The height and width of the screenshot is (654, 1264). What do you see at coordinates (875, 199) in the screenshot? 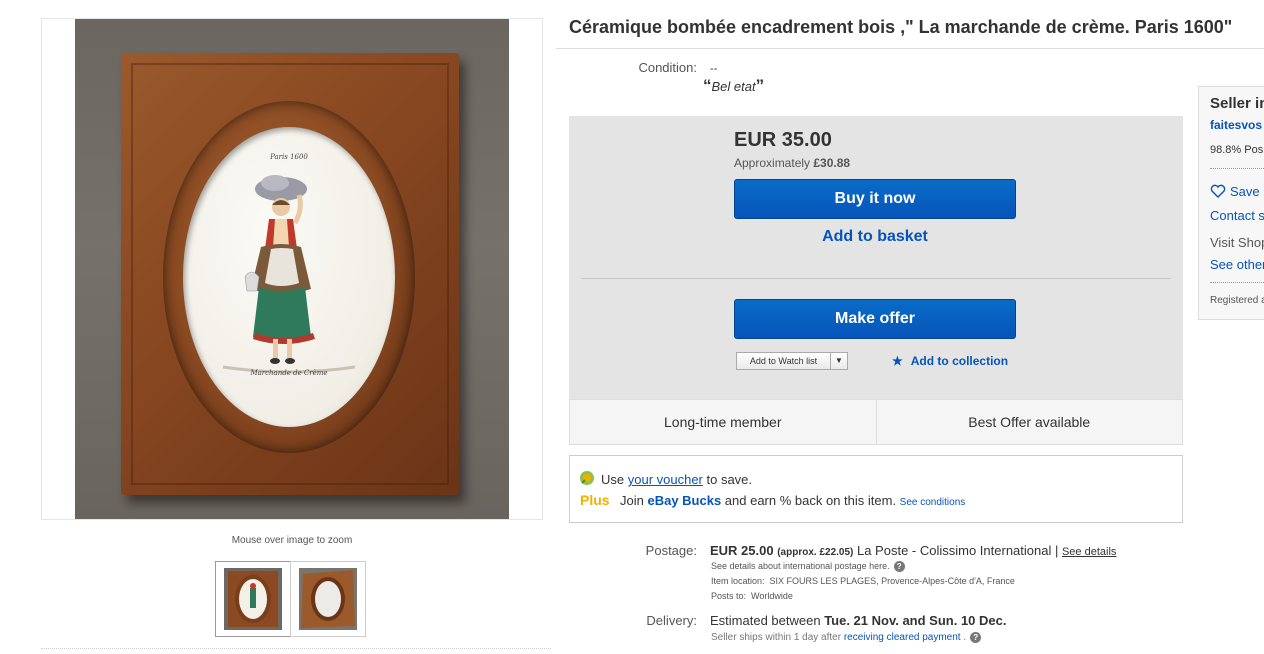
I see `buy-it-now-button: Buy it now` at bounding box center [875, 199].